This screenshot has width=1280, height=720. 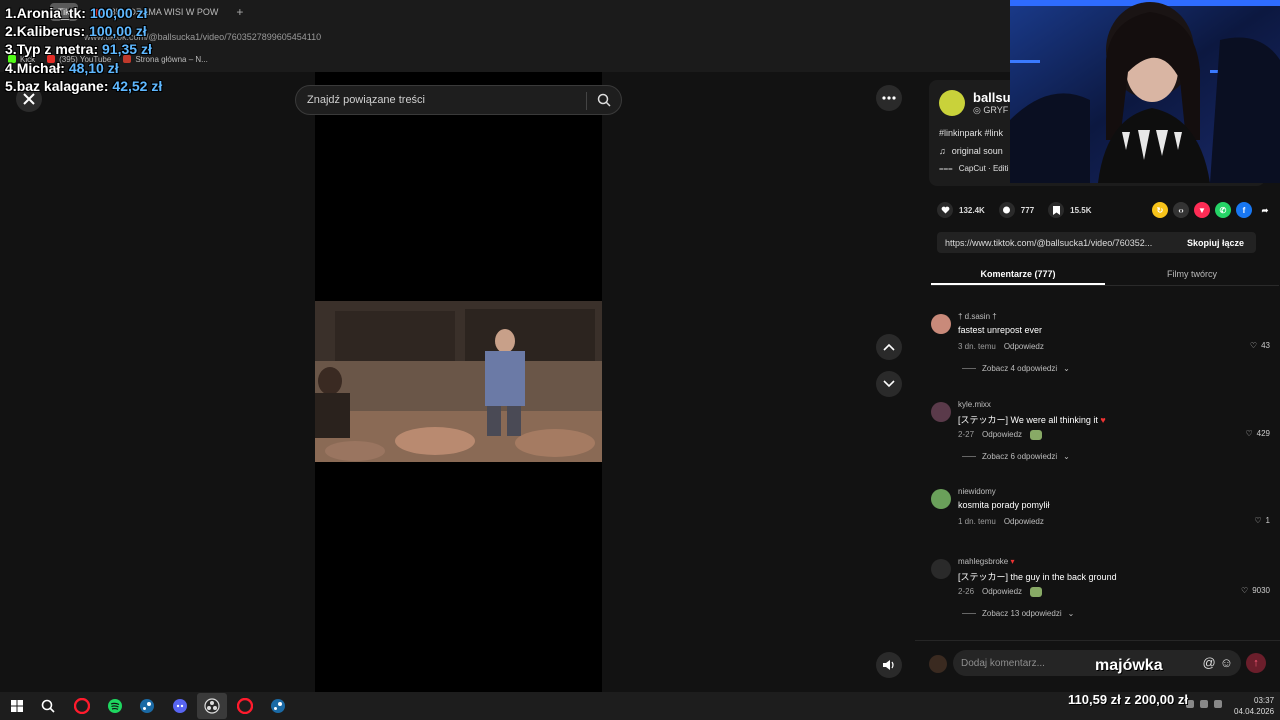 I want to click on battery-icon, so click(x=1218, y=704).